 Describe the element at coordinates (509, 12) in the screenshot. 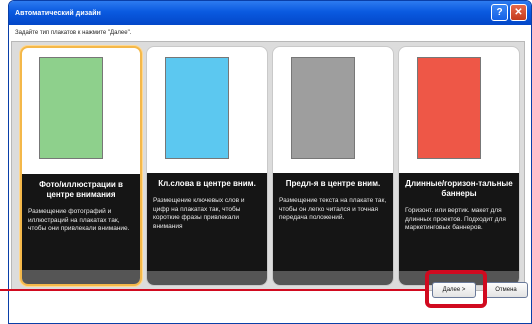

I see `window-controls: ? ✕` at that location.